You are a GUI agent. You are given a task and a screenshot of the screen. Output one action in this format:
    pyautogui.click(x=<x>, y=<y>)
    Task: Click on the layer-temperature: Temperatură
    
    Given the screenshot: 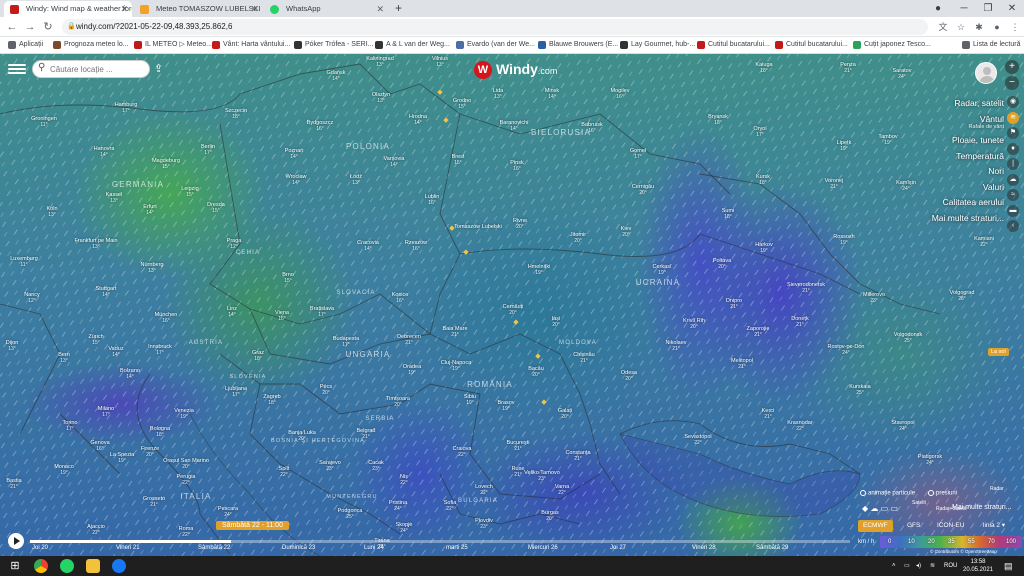 What is the action you would take?
    pyautogui.click(x=952, y=157)
    